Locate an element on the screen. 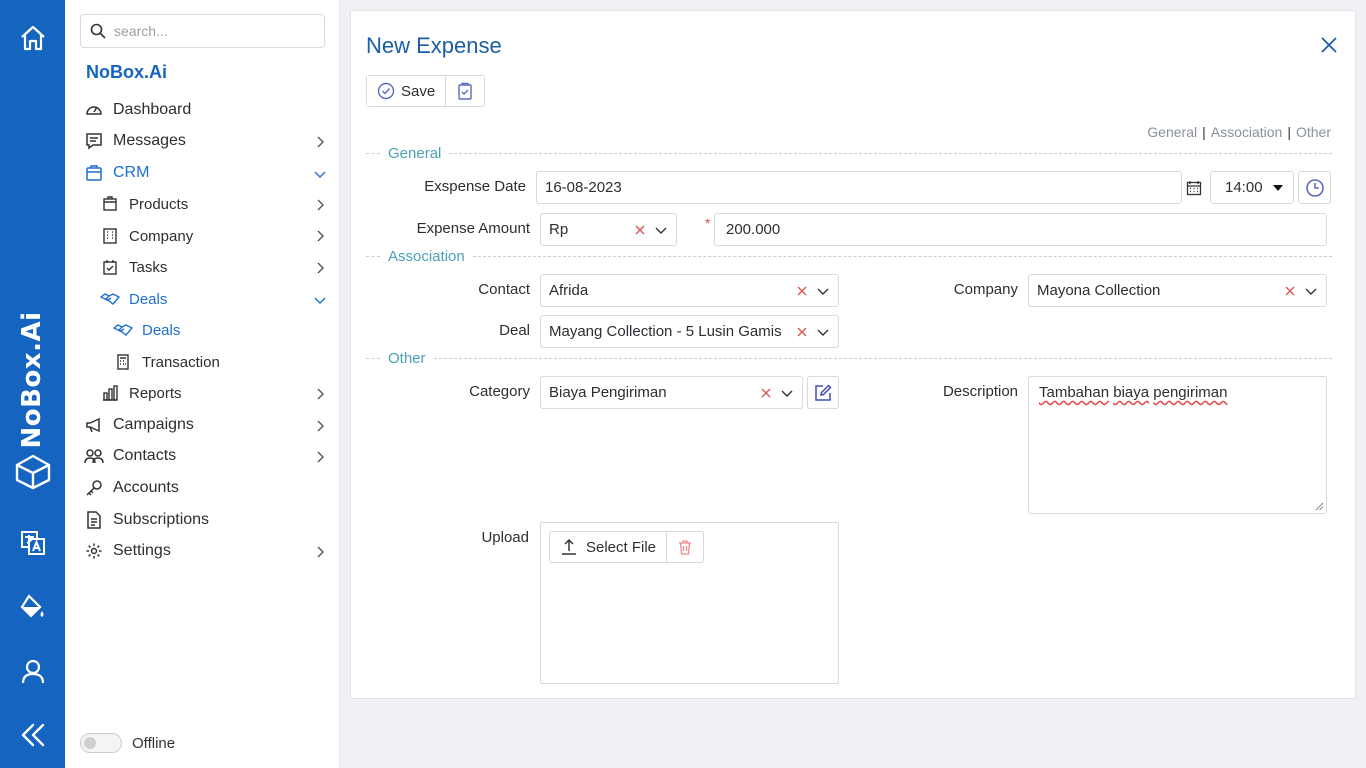 Image resolution: width=1366 pixels, height=768 pixels. amount-input: 200.000 is located at coordinates (1020, 229).